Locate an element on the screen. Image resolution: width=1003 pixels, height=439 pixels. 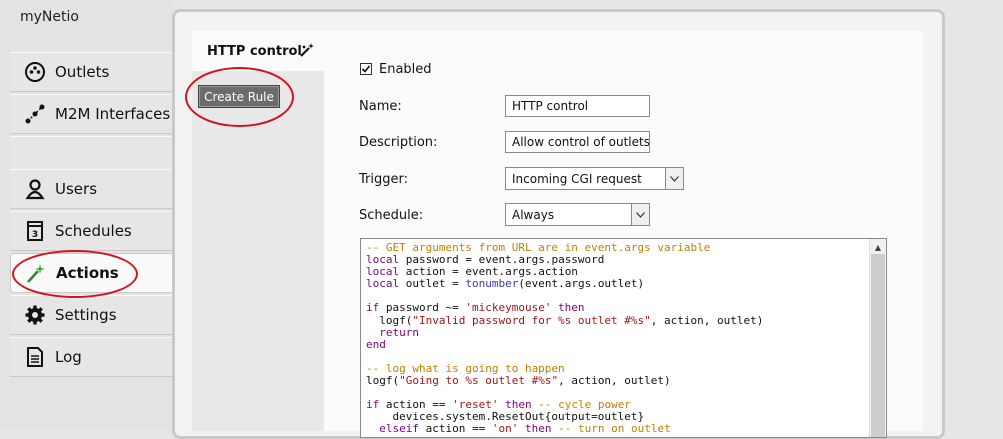
code-line: local action = event.args.action is located at coordinates (472, 272).